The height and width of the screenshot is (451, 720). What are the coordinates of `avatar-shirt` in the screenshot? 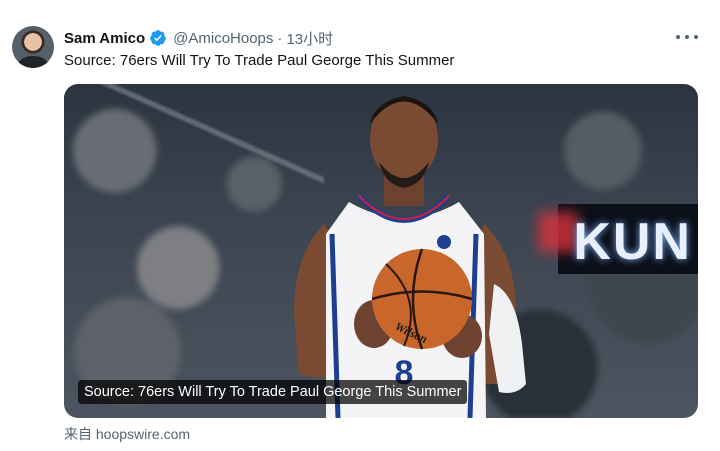 It's located at (33, 62).